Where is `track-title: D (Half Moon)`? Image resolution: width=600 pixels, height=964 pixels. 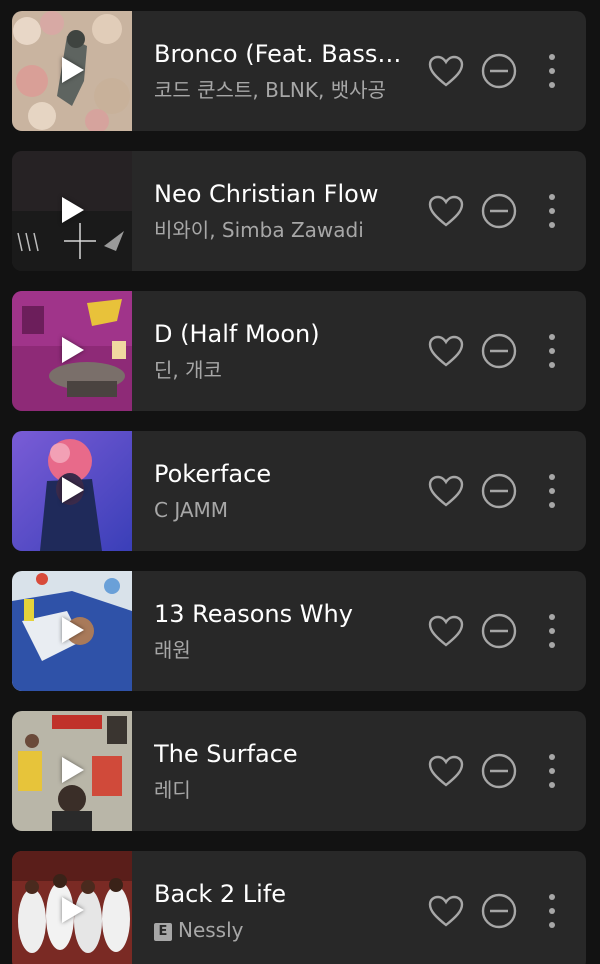
track-title: D (Half Moon) is located at coordinates (237, 334).